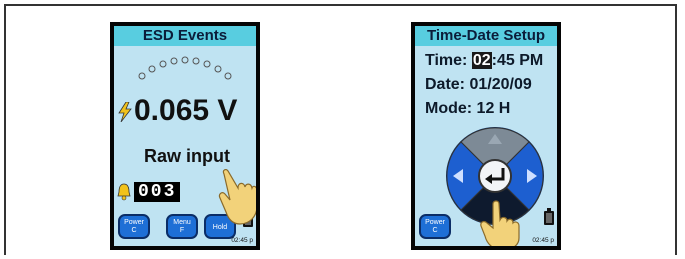  What do you see at coordinates (517, 60) in the screenshot?
I see `time-rest: :45 PM` at bounding box center [517, 60].